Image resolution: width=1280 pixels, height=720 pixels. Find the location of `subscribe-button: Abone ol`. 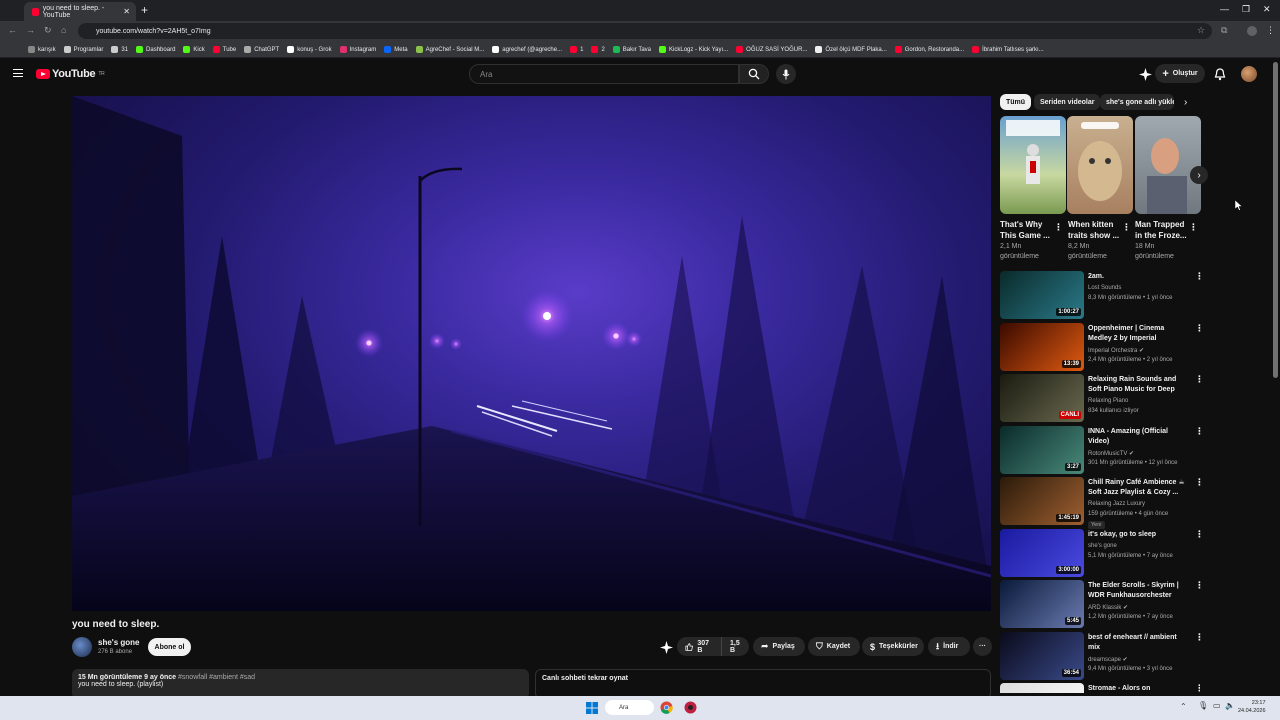

subscribe-button: Abone ol is located at coordinates (169, 647).